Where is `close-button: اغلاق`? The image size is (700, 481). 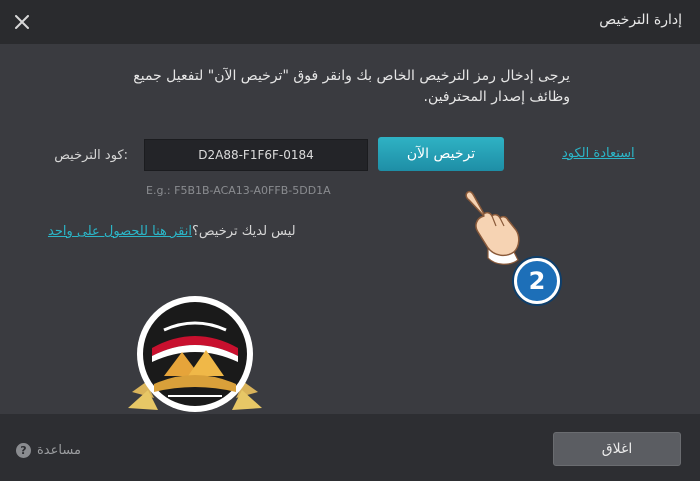 close-button: اغلاق is located at coordinates (617, 449).